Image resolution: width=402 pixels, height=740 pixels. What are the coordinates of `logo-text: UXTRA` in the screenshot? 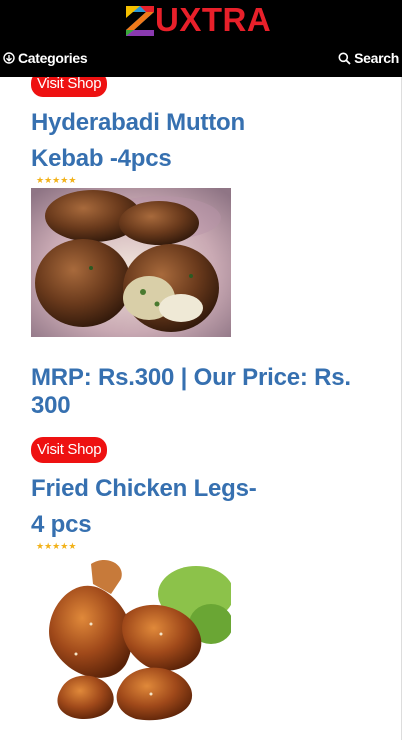 It's located at (213, 19).